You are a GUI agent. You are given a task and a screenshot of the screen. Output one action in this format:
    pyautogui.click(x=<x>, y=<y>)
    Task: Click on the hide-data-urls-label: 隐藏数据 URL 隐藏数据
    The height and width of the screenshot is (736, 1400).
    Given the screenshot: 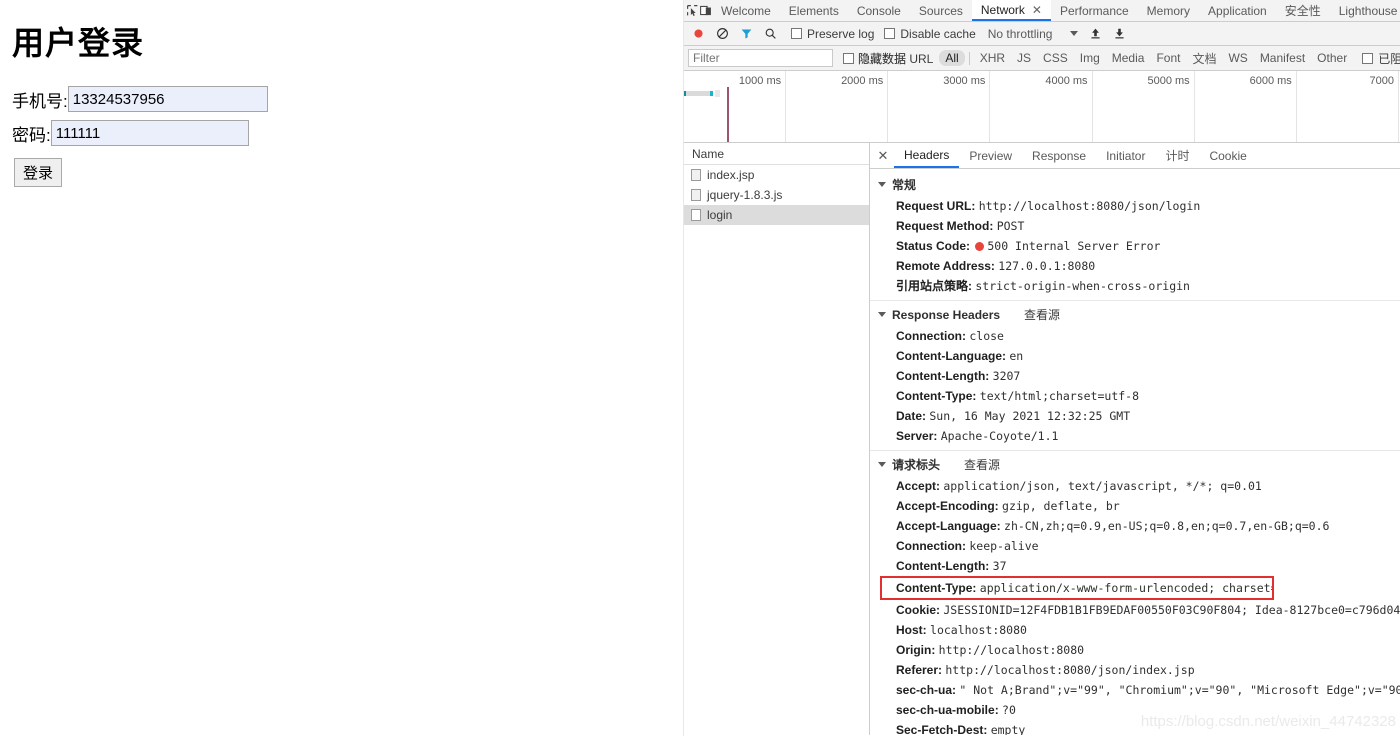 What is the action you would take?
    pyautogui.click(x=895, y=58)
    